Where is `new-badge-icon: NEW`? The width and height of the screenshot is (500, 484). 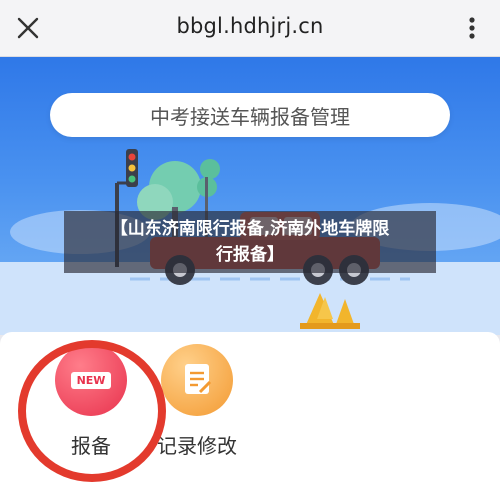
new-badge-icon: NEW is located at coordinates (91, 380).